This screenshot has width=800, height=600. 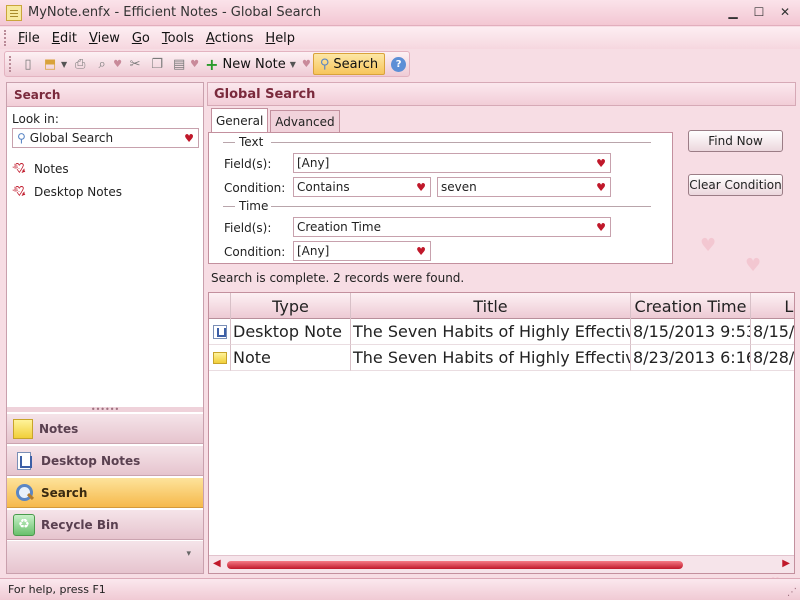 I want to click on tree-item-desktop-notes: 💘︎ Desktop Notes, so click(x=67, y=191).